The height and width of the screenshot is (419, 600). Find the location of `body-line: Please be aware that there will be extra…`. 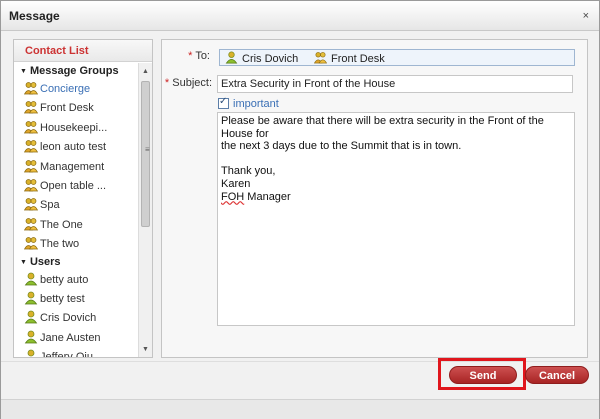

body-line: Please be aware that there will be extra… is located at coordinates (384, 127).